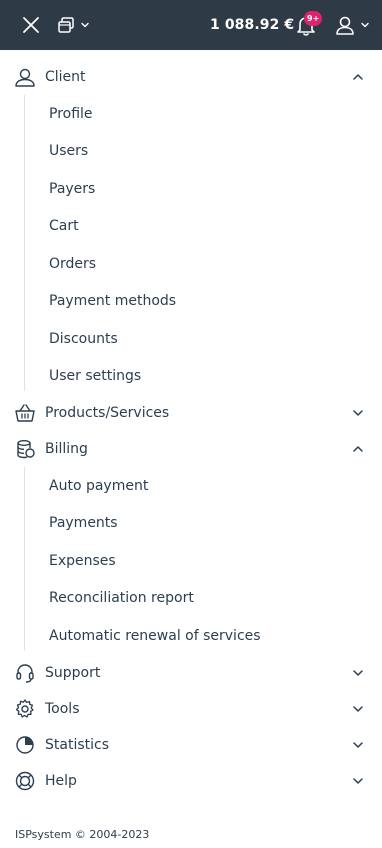 Image resolution: width=382 pixels, height=848 pixels. Describe the element at coordinates (155, 636) in the screenshot. I see `menu-item-automatic-renewal: Automatic renewal of services` at that location.